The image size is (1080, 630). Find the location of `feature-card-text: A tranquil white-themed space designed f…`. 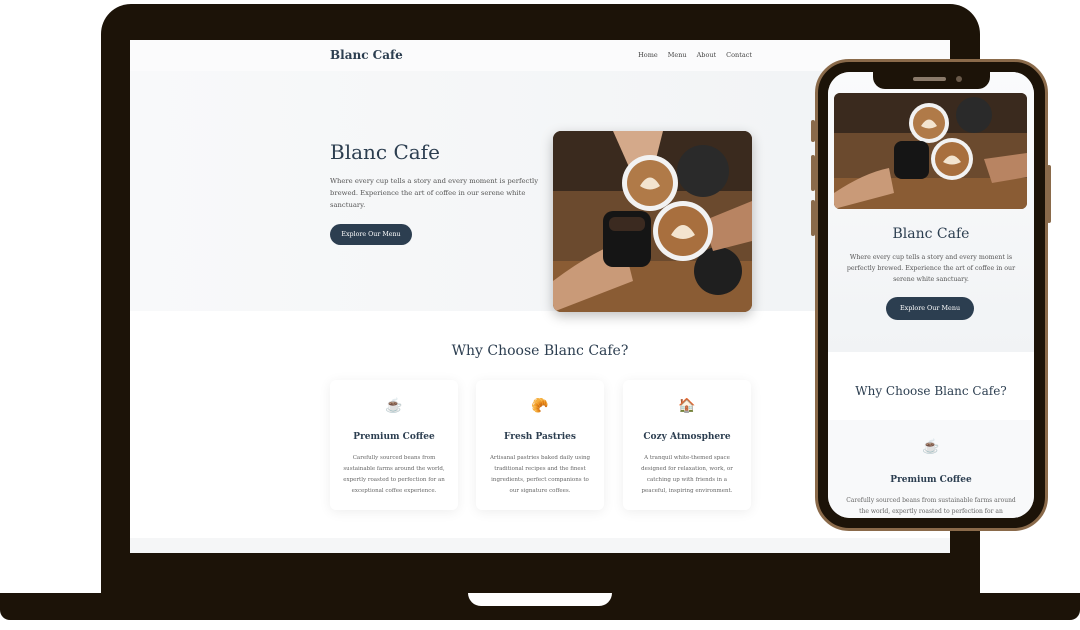

feature-card-text: A tranquil white-themed space designed f… is located at coordinates (687, 474).